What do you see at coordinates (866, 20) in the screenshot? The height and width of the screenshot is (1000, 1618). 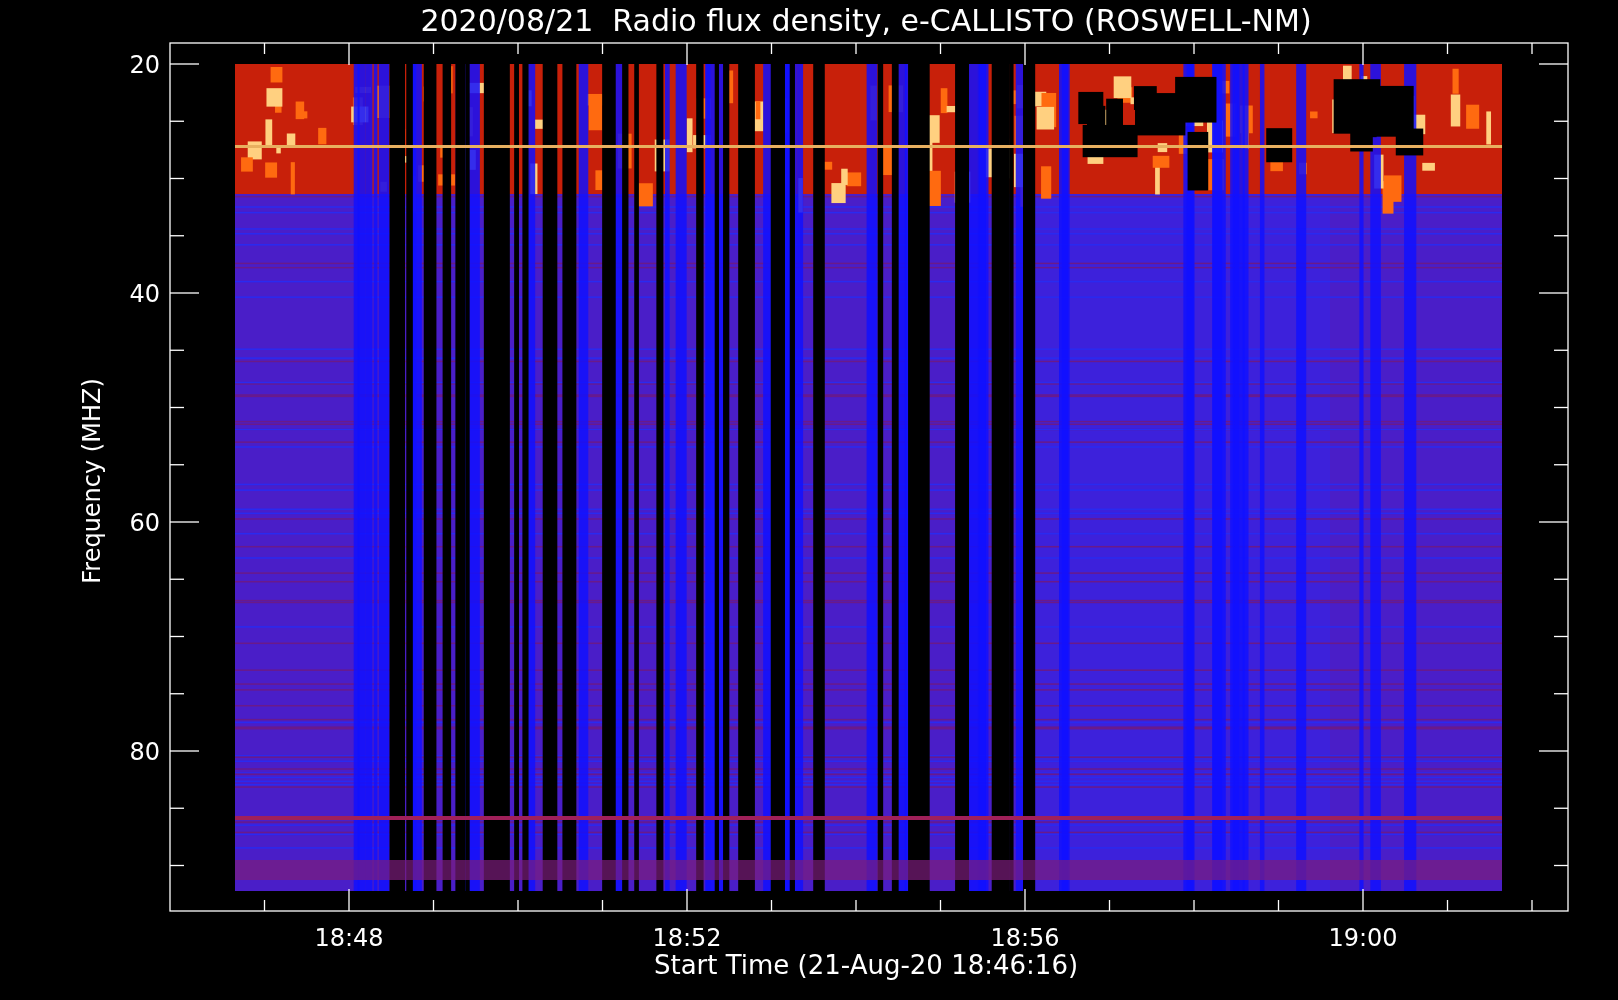 I see `chart-title: 2020/08/21 Radio flux density, e-CALLISTO (ROSWELL-NM)` at bounding box center [866, 20].